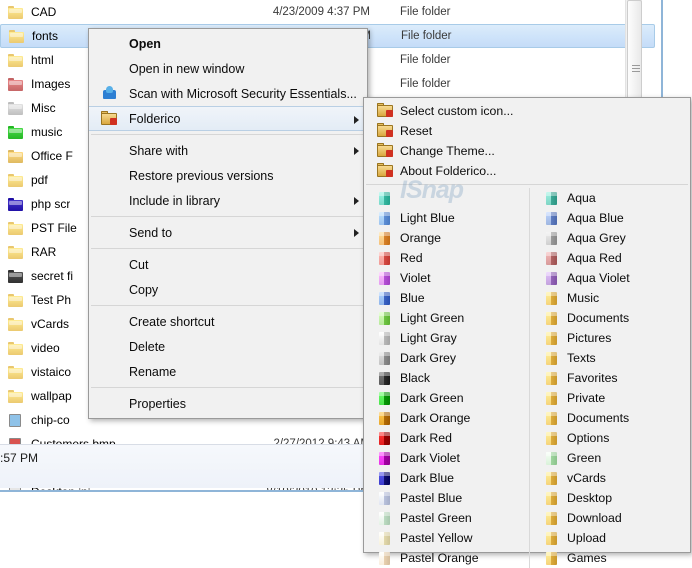 Image resolution: width=692 pixels, height=568 pixels. I want to click on folderico-right-item-aqua: Aqua, so click(611, 198).